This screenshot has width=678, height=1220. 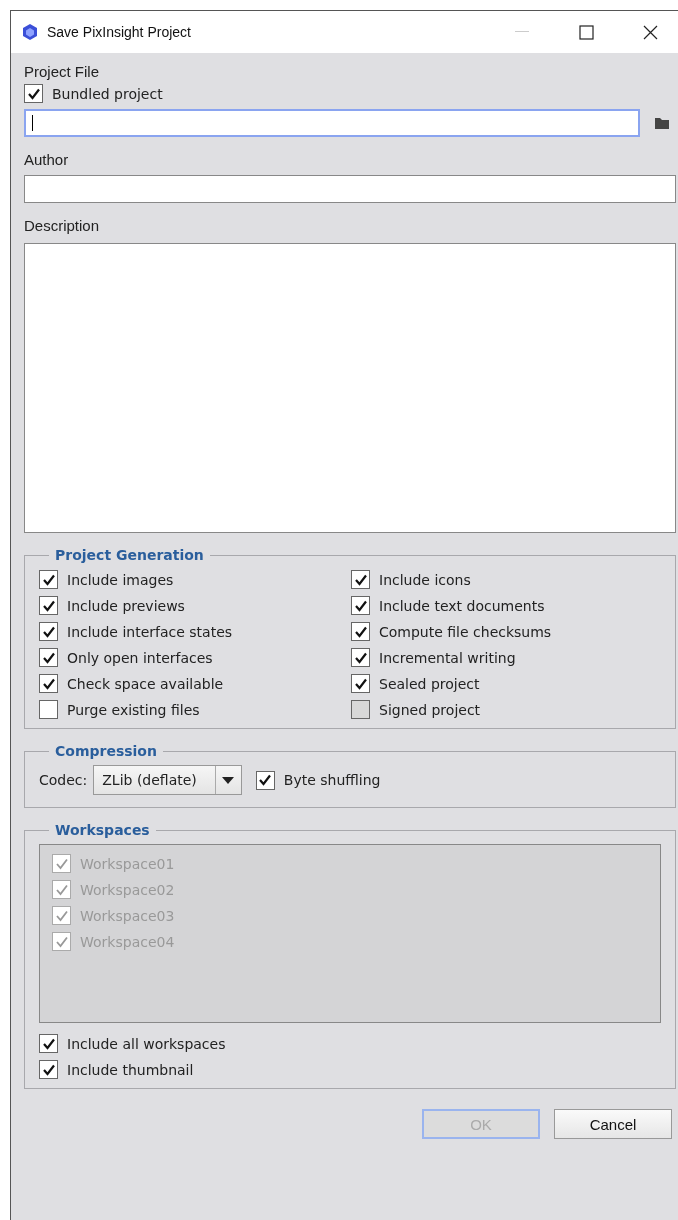 I want to click on checkbox-label: Workspace02, so click(x=127, y=889).